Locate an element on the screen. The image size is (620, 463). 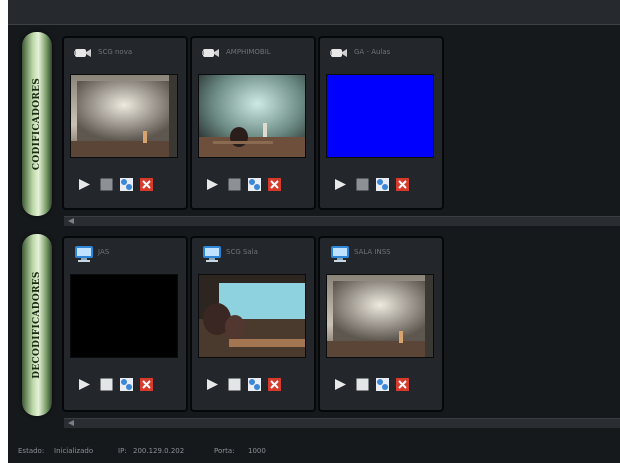
card-header: JAS is located at coordinates (125, 253).